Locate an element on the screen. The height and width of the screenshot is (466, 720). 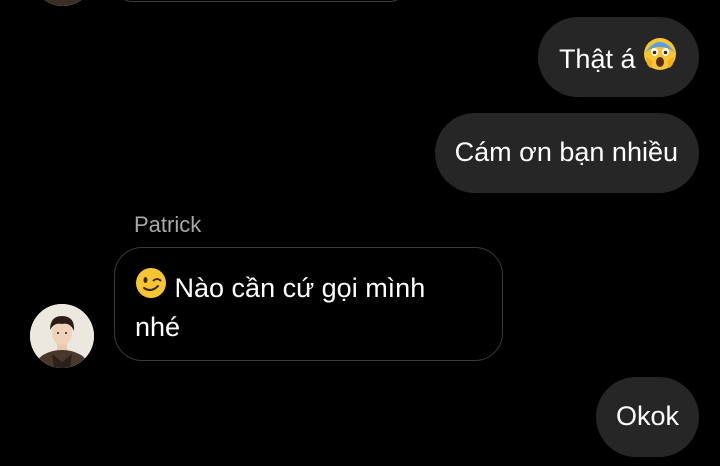
face-screaming-in-fear-icon is located at coordinates (660, 58).